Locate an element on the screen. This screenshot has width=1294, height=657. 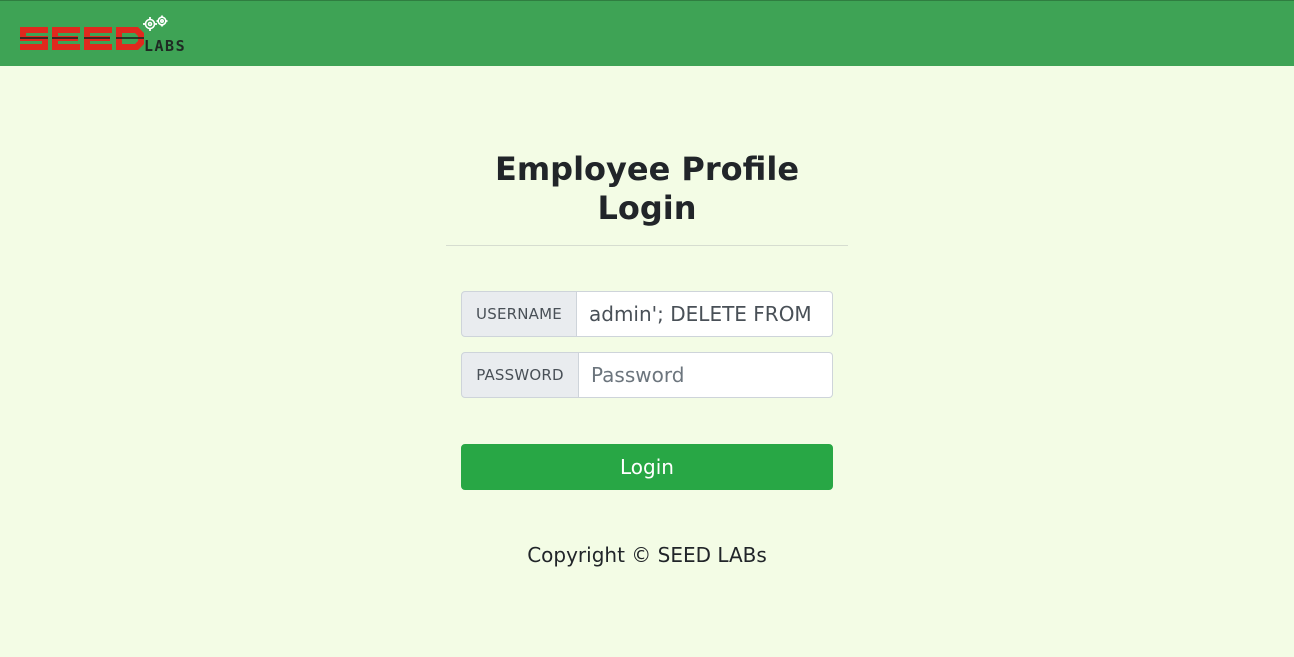
svg-text: LABS is located at coordinates (165, 46).